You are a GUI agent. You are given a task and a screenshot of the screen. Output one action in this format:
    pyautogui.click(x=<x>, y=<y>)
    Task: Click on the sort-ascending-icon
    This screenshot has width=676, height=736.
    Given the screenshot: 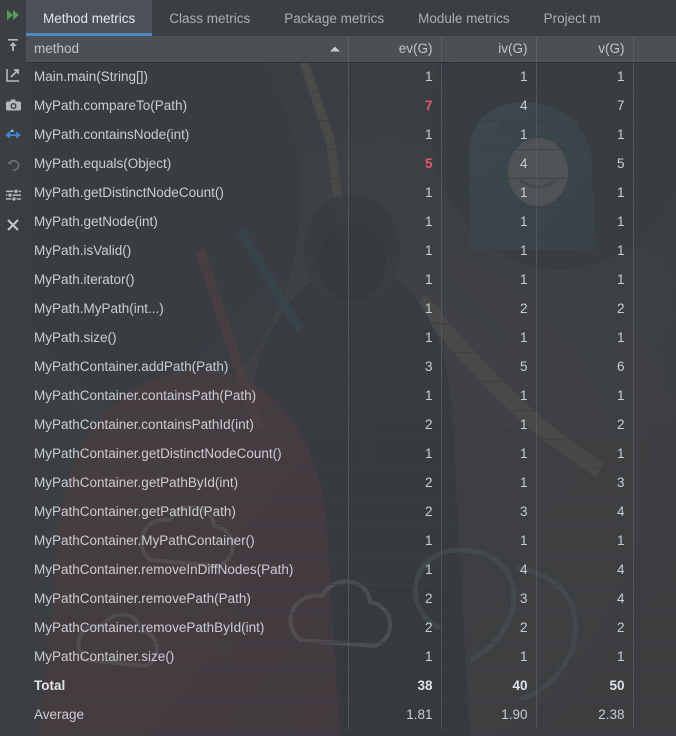 What is the action you would take?
    pyautogui.click(x=334, y=49)
    